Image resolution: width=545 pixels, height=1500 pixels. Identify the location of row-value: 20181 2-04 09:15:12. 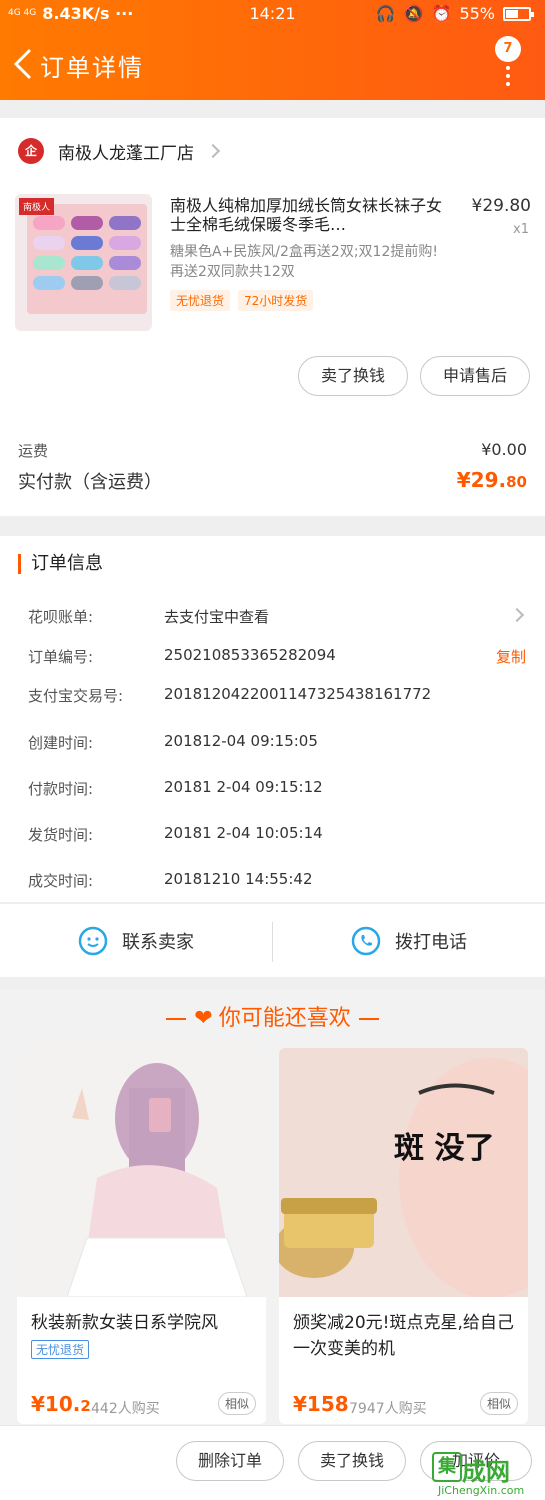
(243, 787).